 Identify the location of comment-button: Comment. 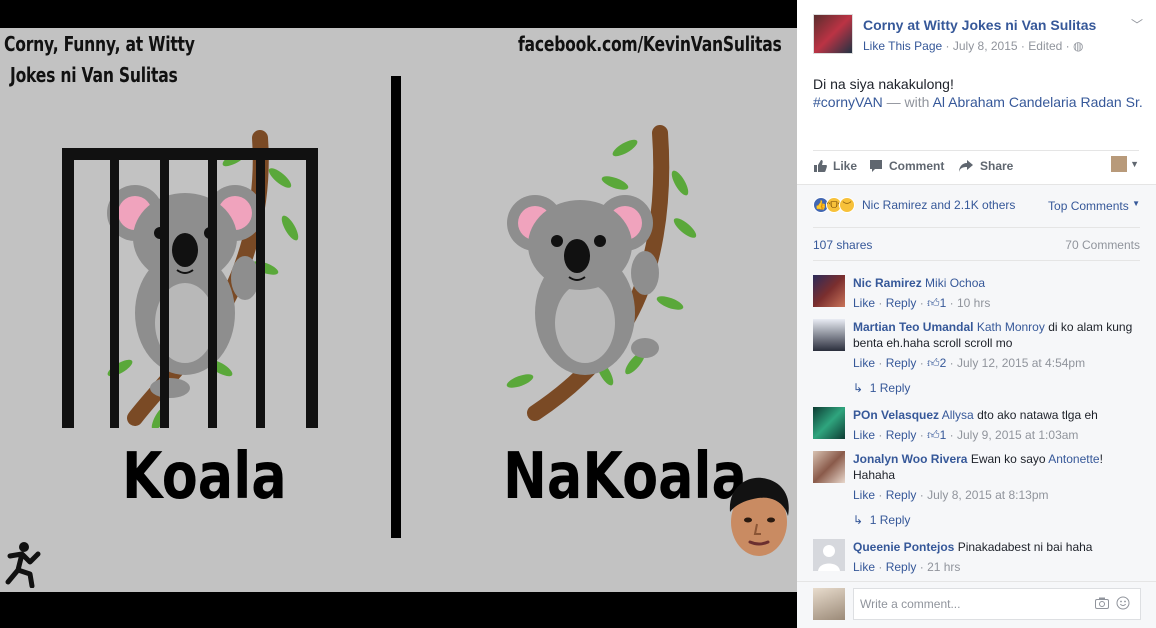
(906, 166).